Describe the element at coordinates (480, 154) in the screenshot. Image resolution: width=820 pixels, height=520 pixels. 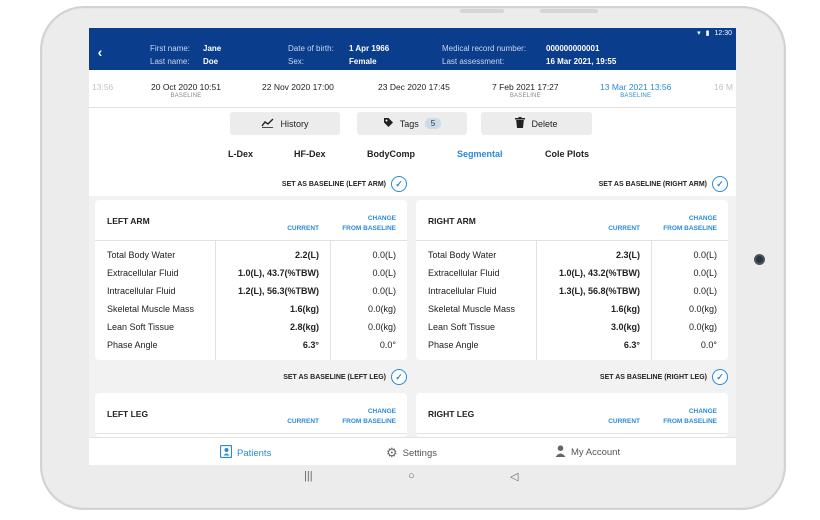
I see `tab-segmental: Segmental` at that location.